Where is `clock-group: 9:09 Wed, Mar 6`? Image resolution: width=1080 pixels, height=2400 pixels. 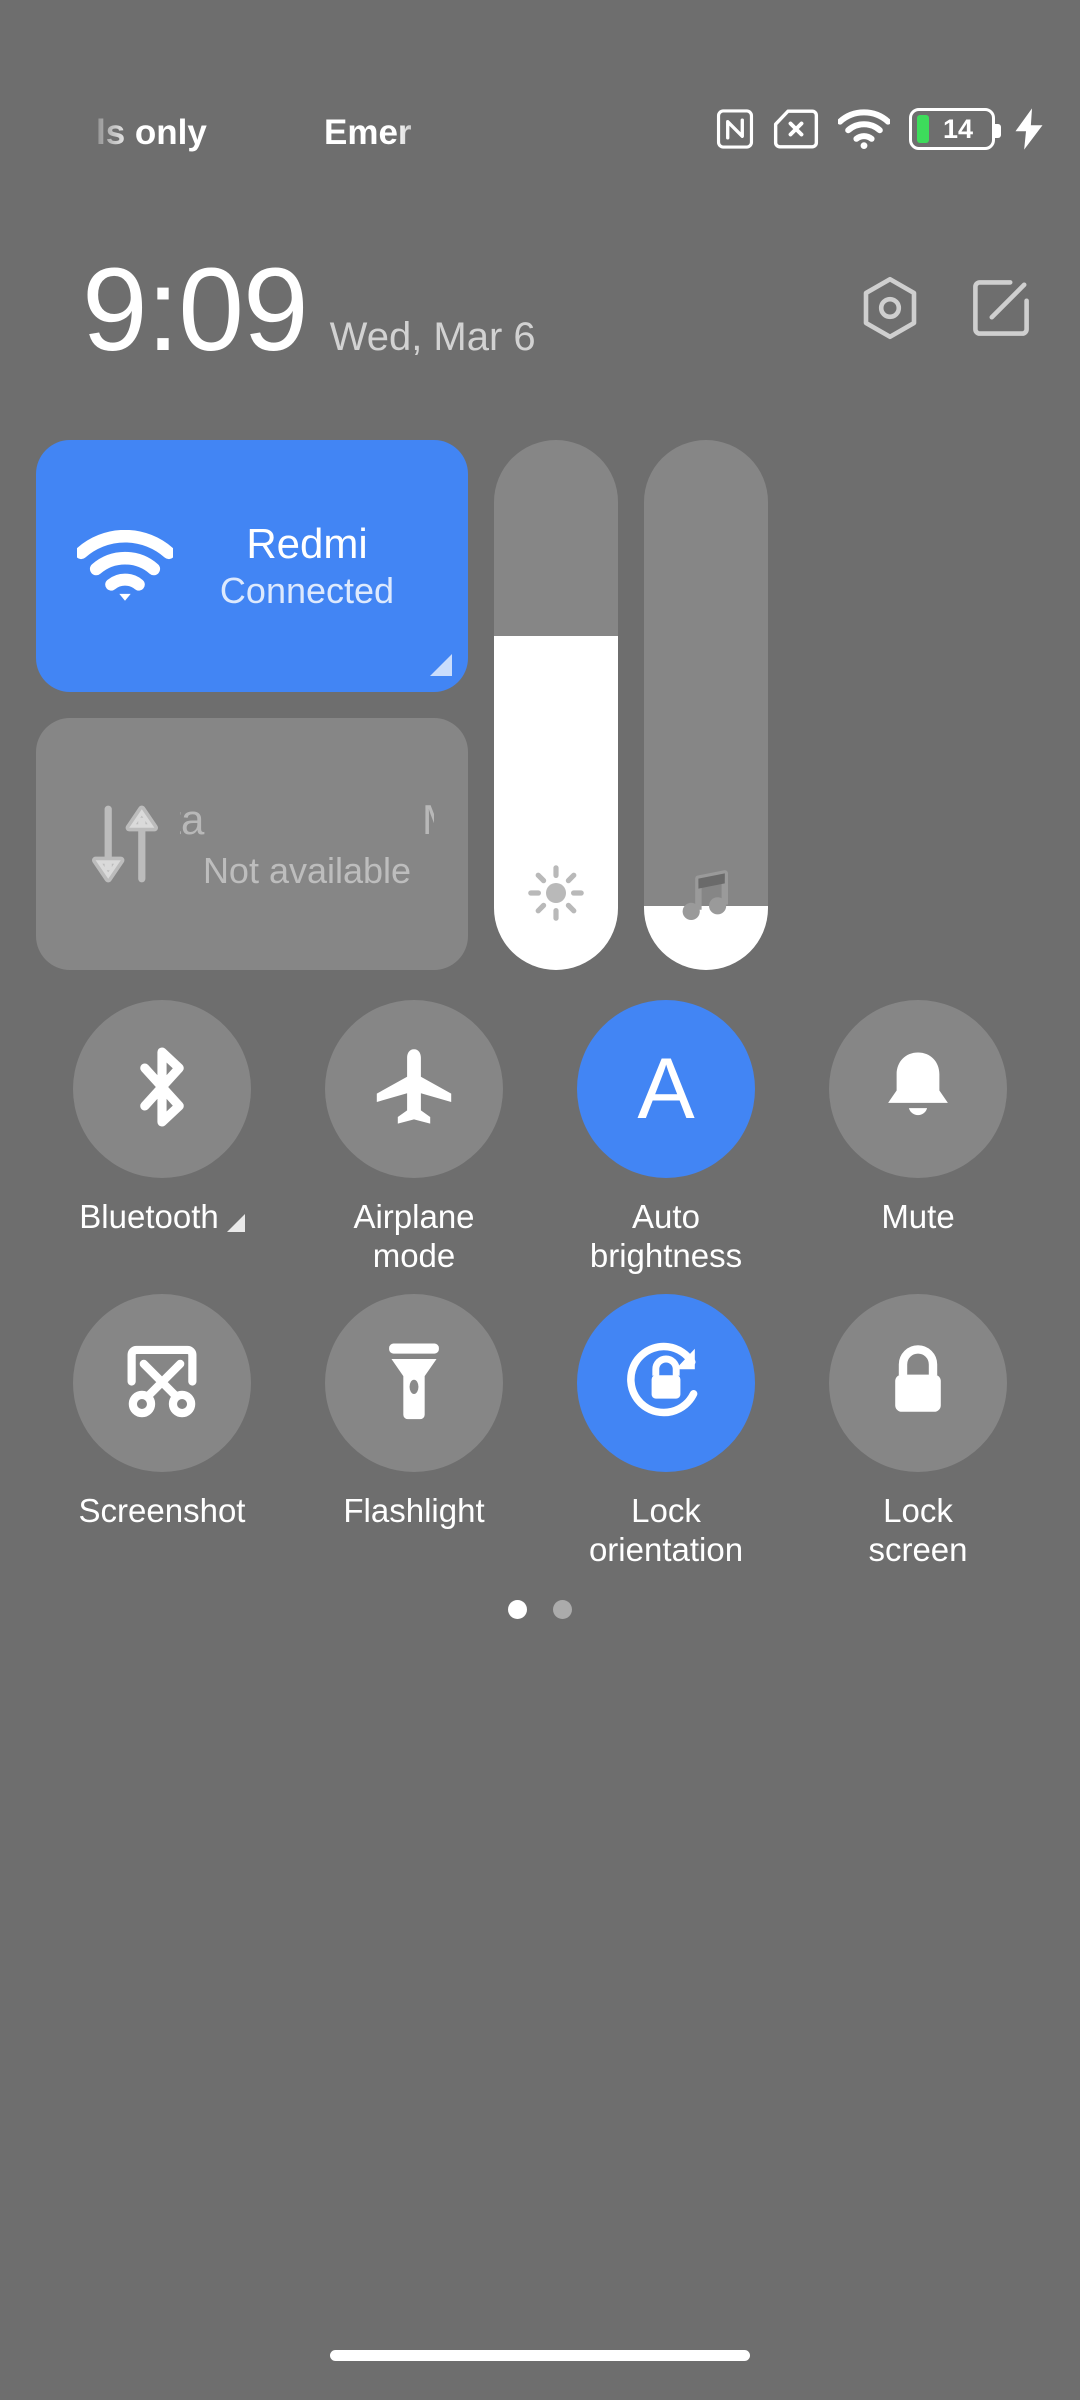
clock-group: 9:09 Wed, Mar 6 is located at coordinates (309, 310).